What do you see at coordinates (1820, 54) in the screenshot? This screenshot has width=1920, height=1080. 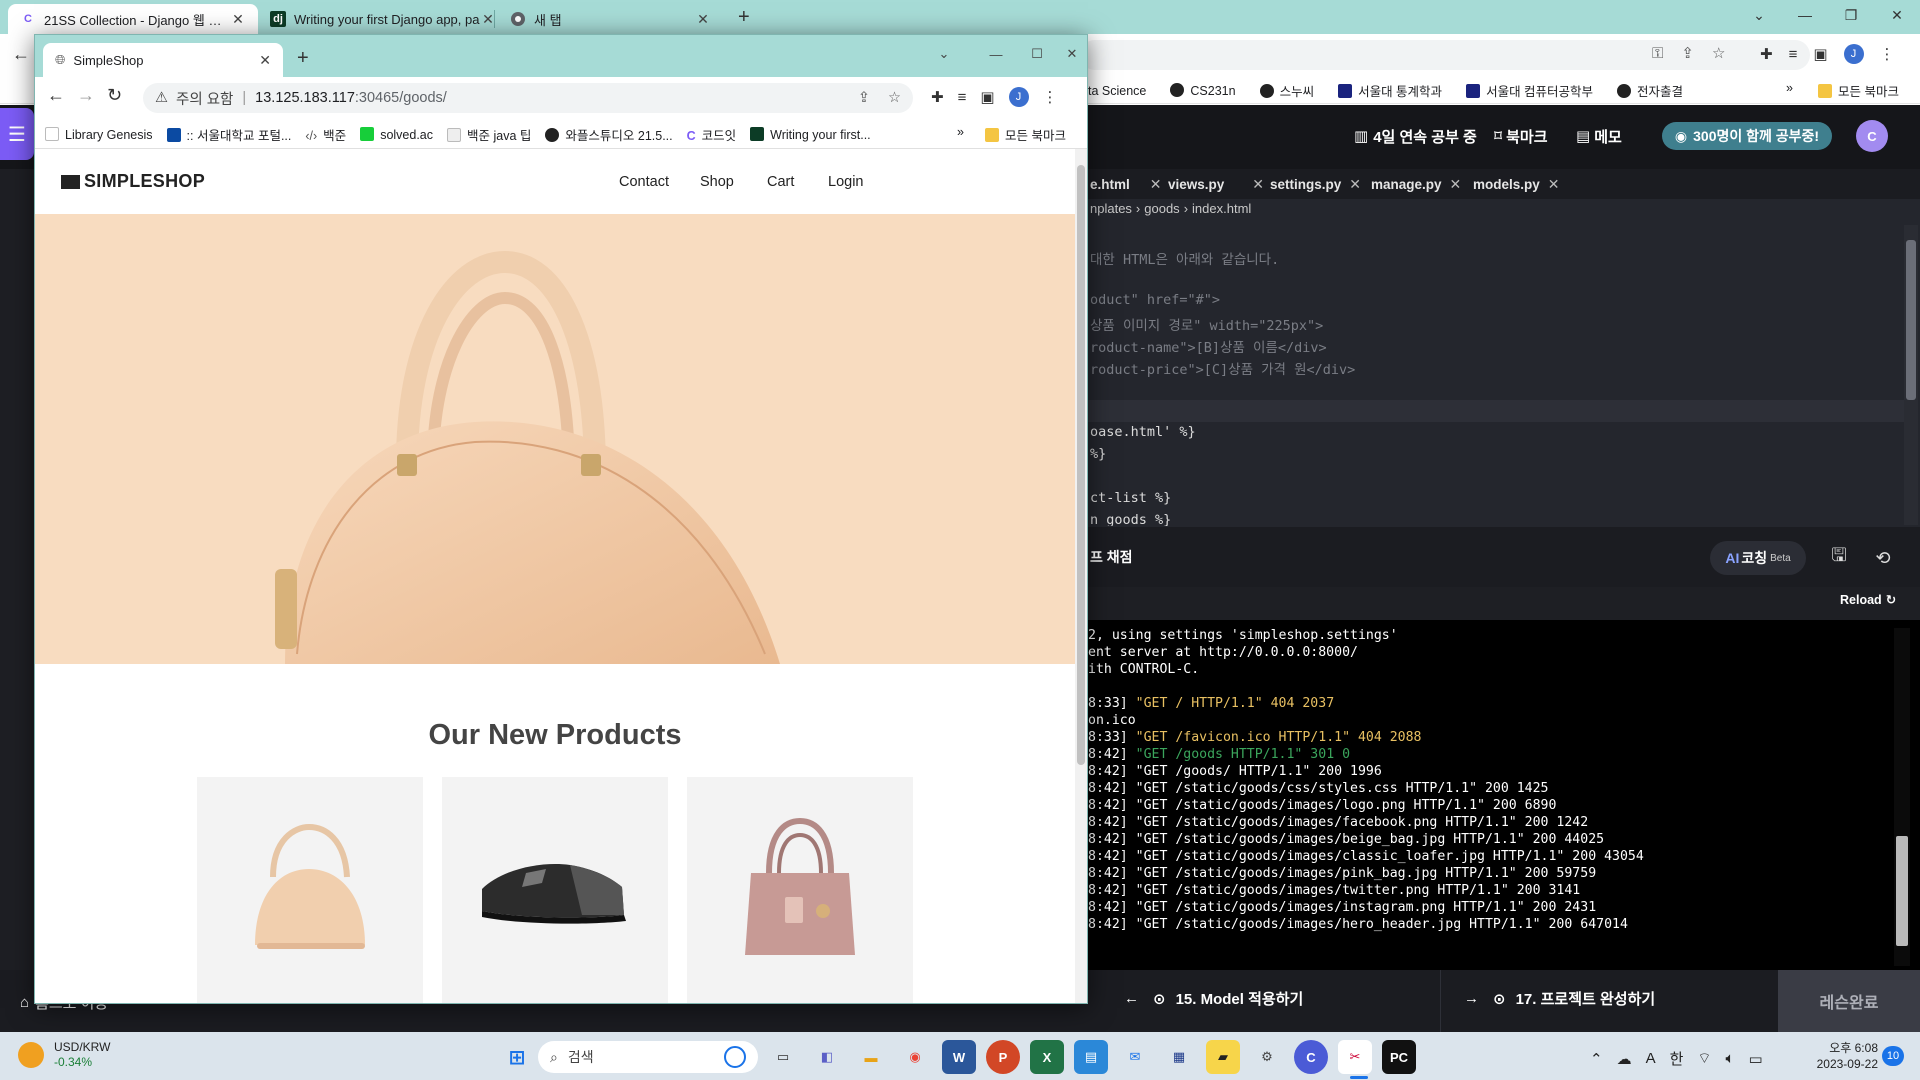 I see `sidepanel-icon: ▣` at bounding box center [1820, 54].